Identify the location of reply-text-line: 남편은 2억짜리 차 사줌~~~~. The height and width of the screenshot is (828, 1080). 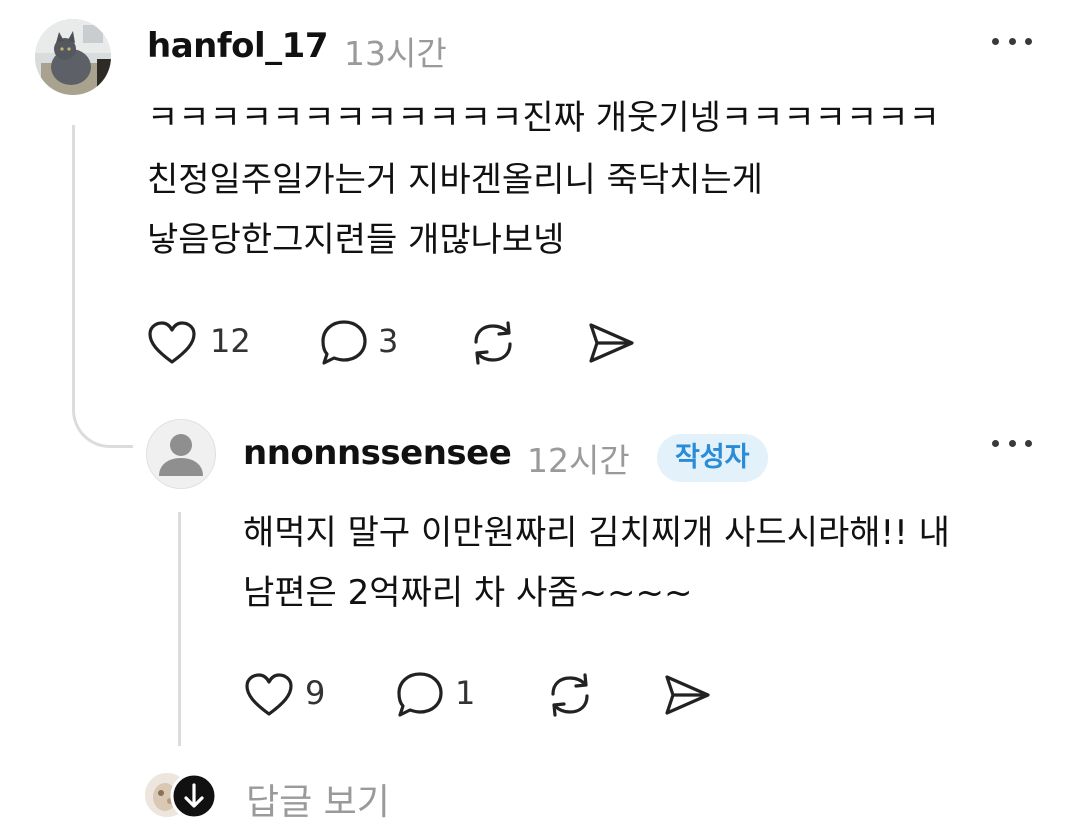
(468, 593).